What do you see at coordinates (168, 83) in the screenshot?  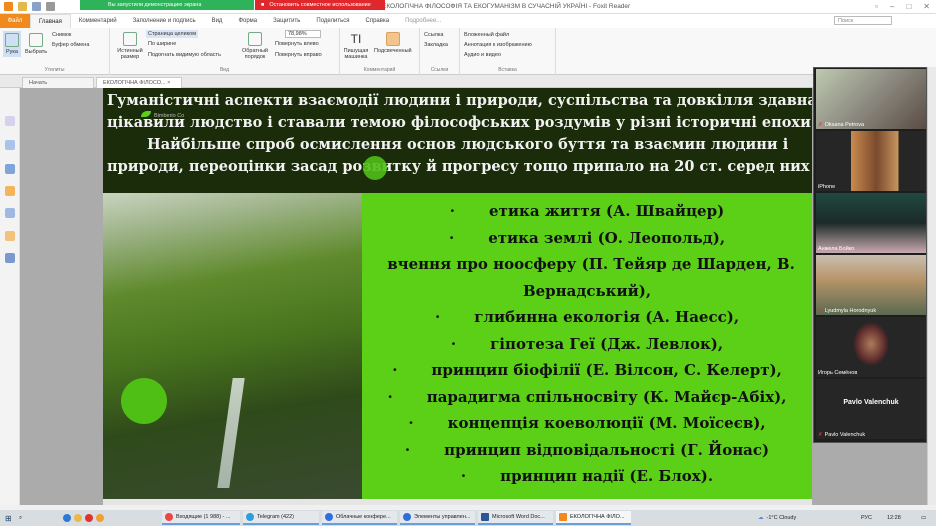 I see `close-tab-icon: ×` at bounding box center [168, 83].